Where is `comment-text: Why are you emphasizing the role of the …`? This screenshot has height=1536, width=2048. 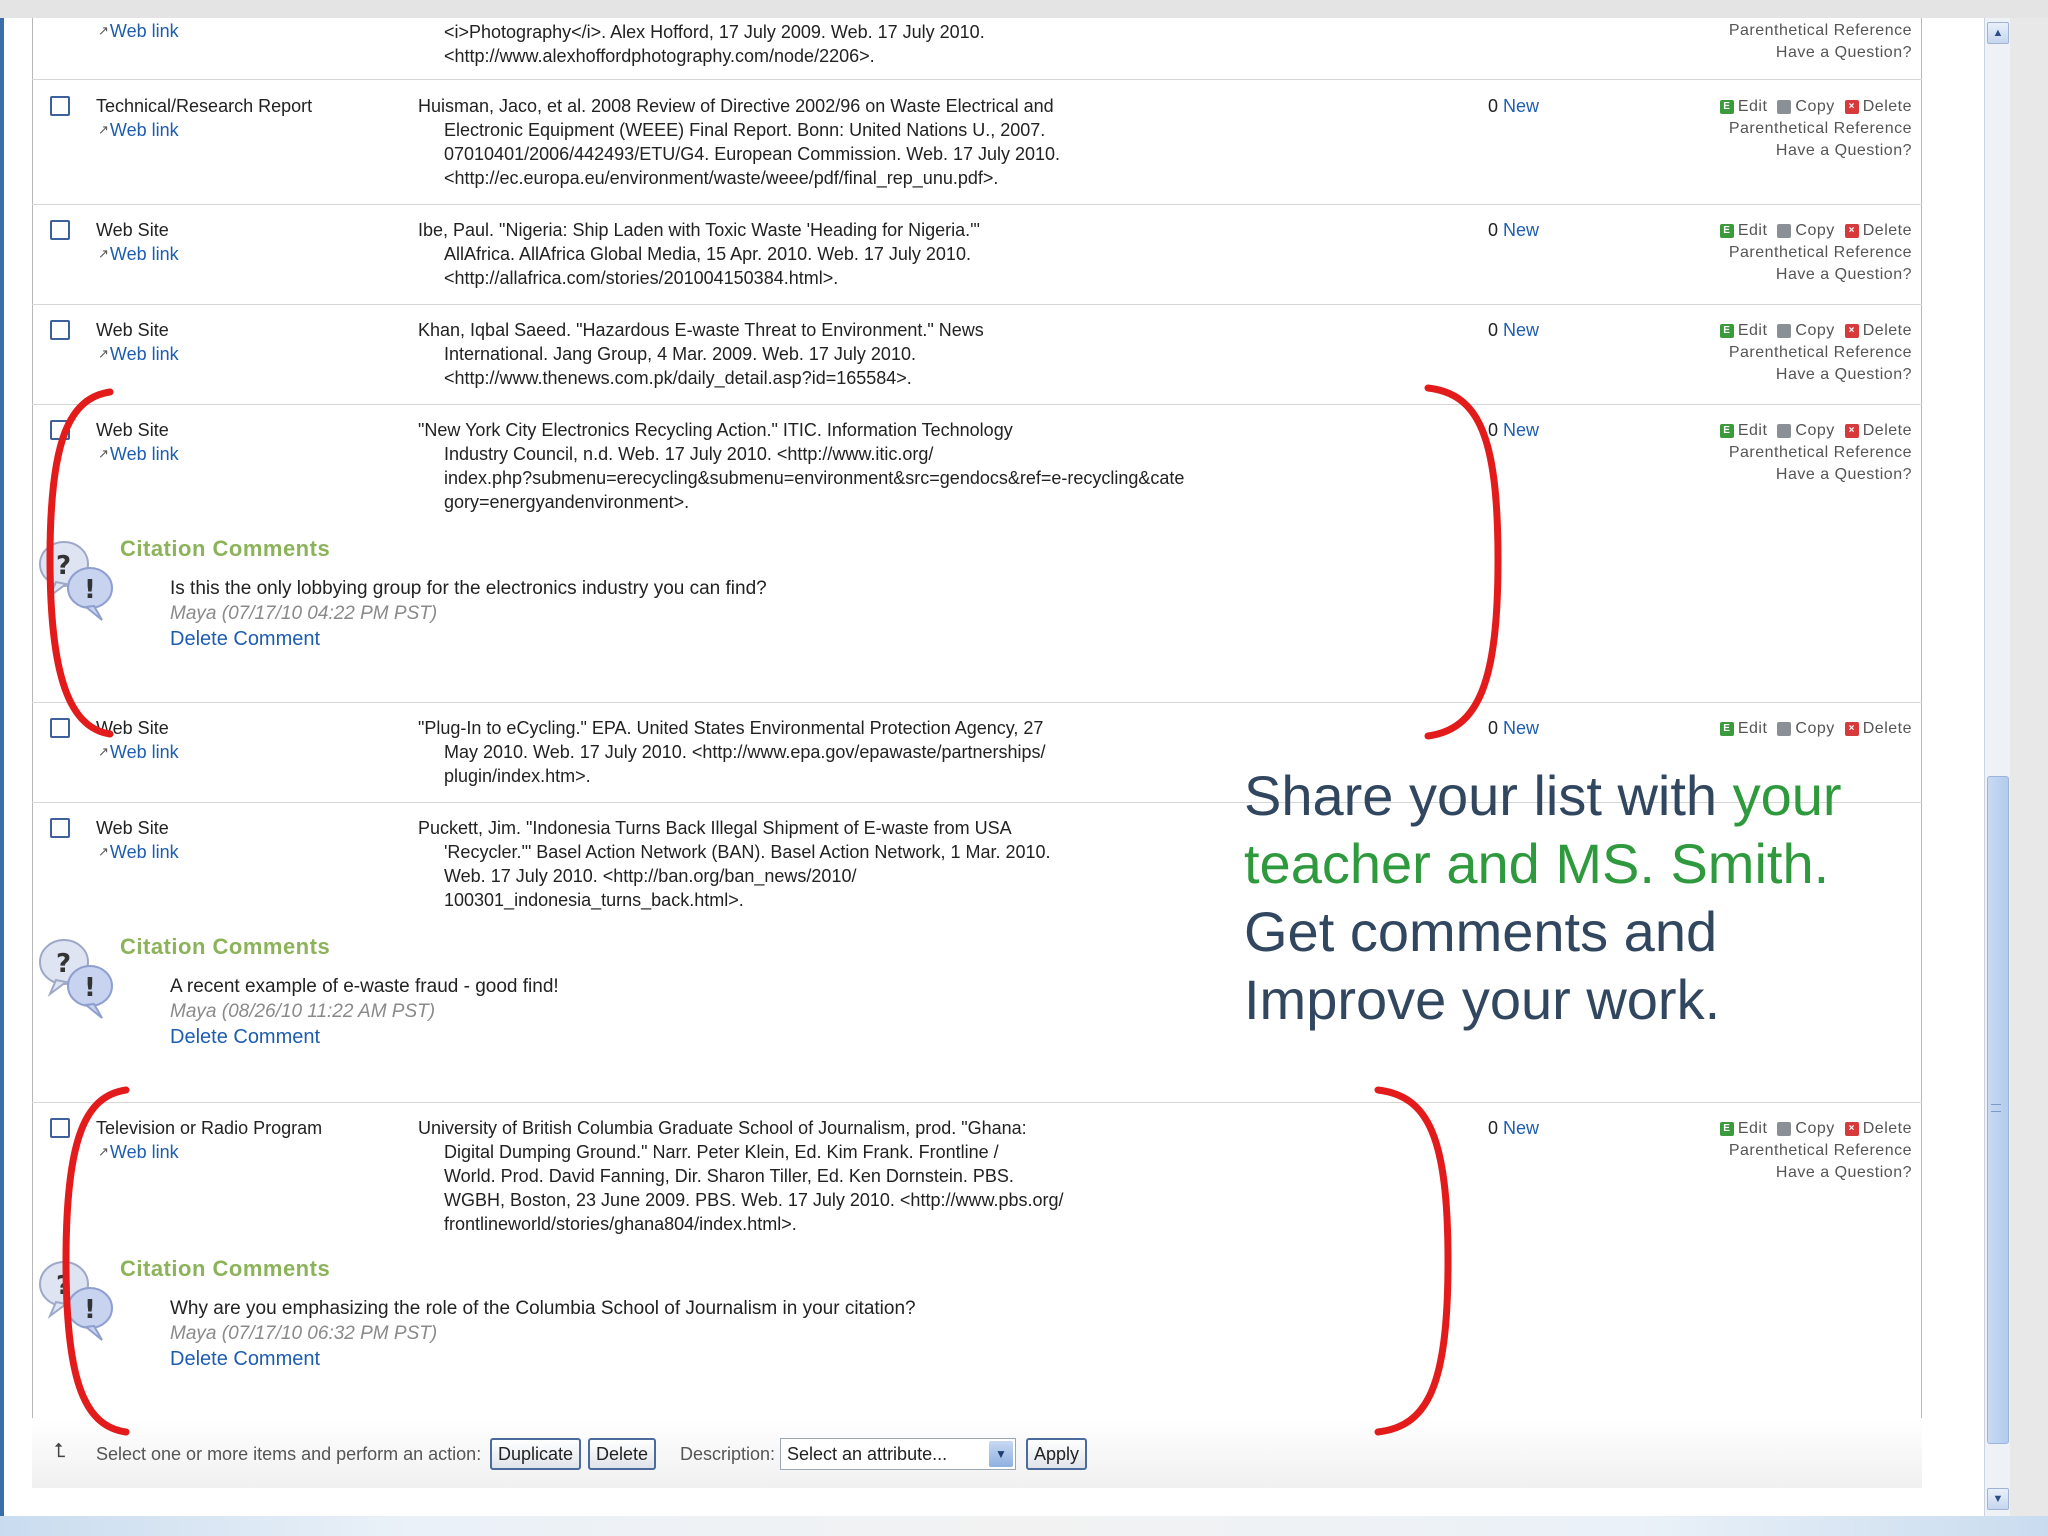 comment-text: Why are you emphasizing the role of the … is located at coordinates (543, 1308).